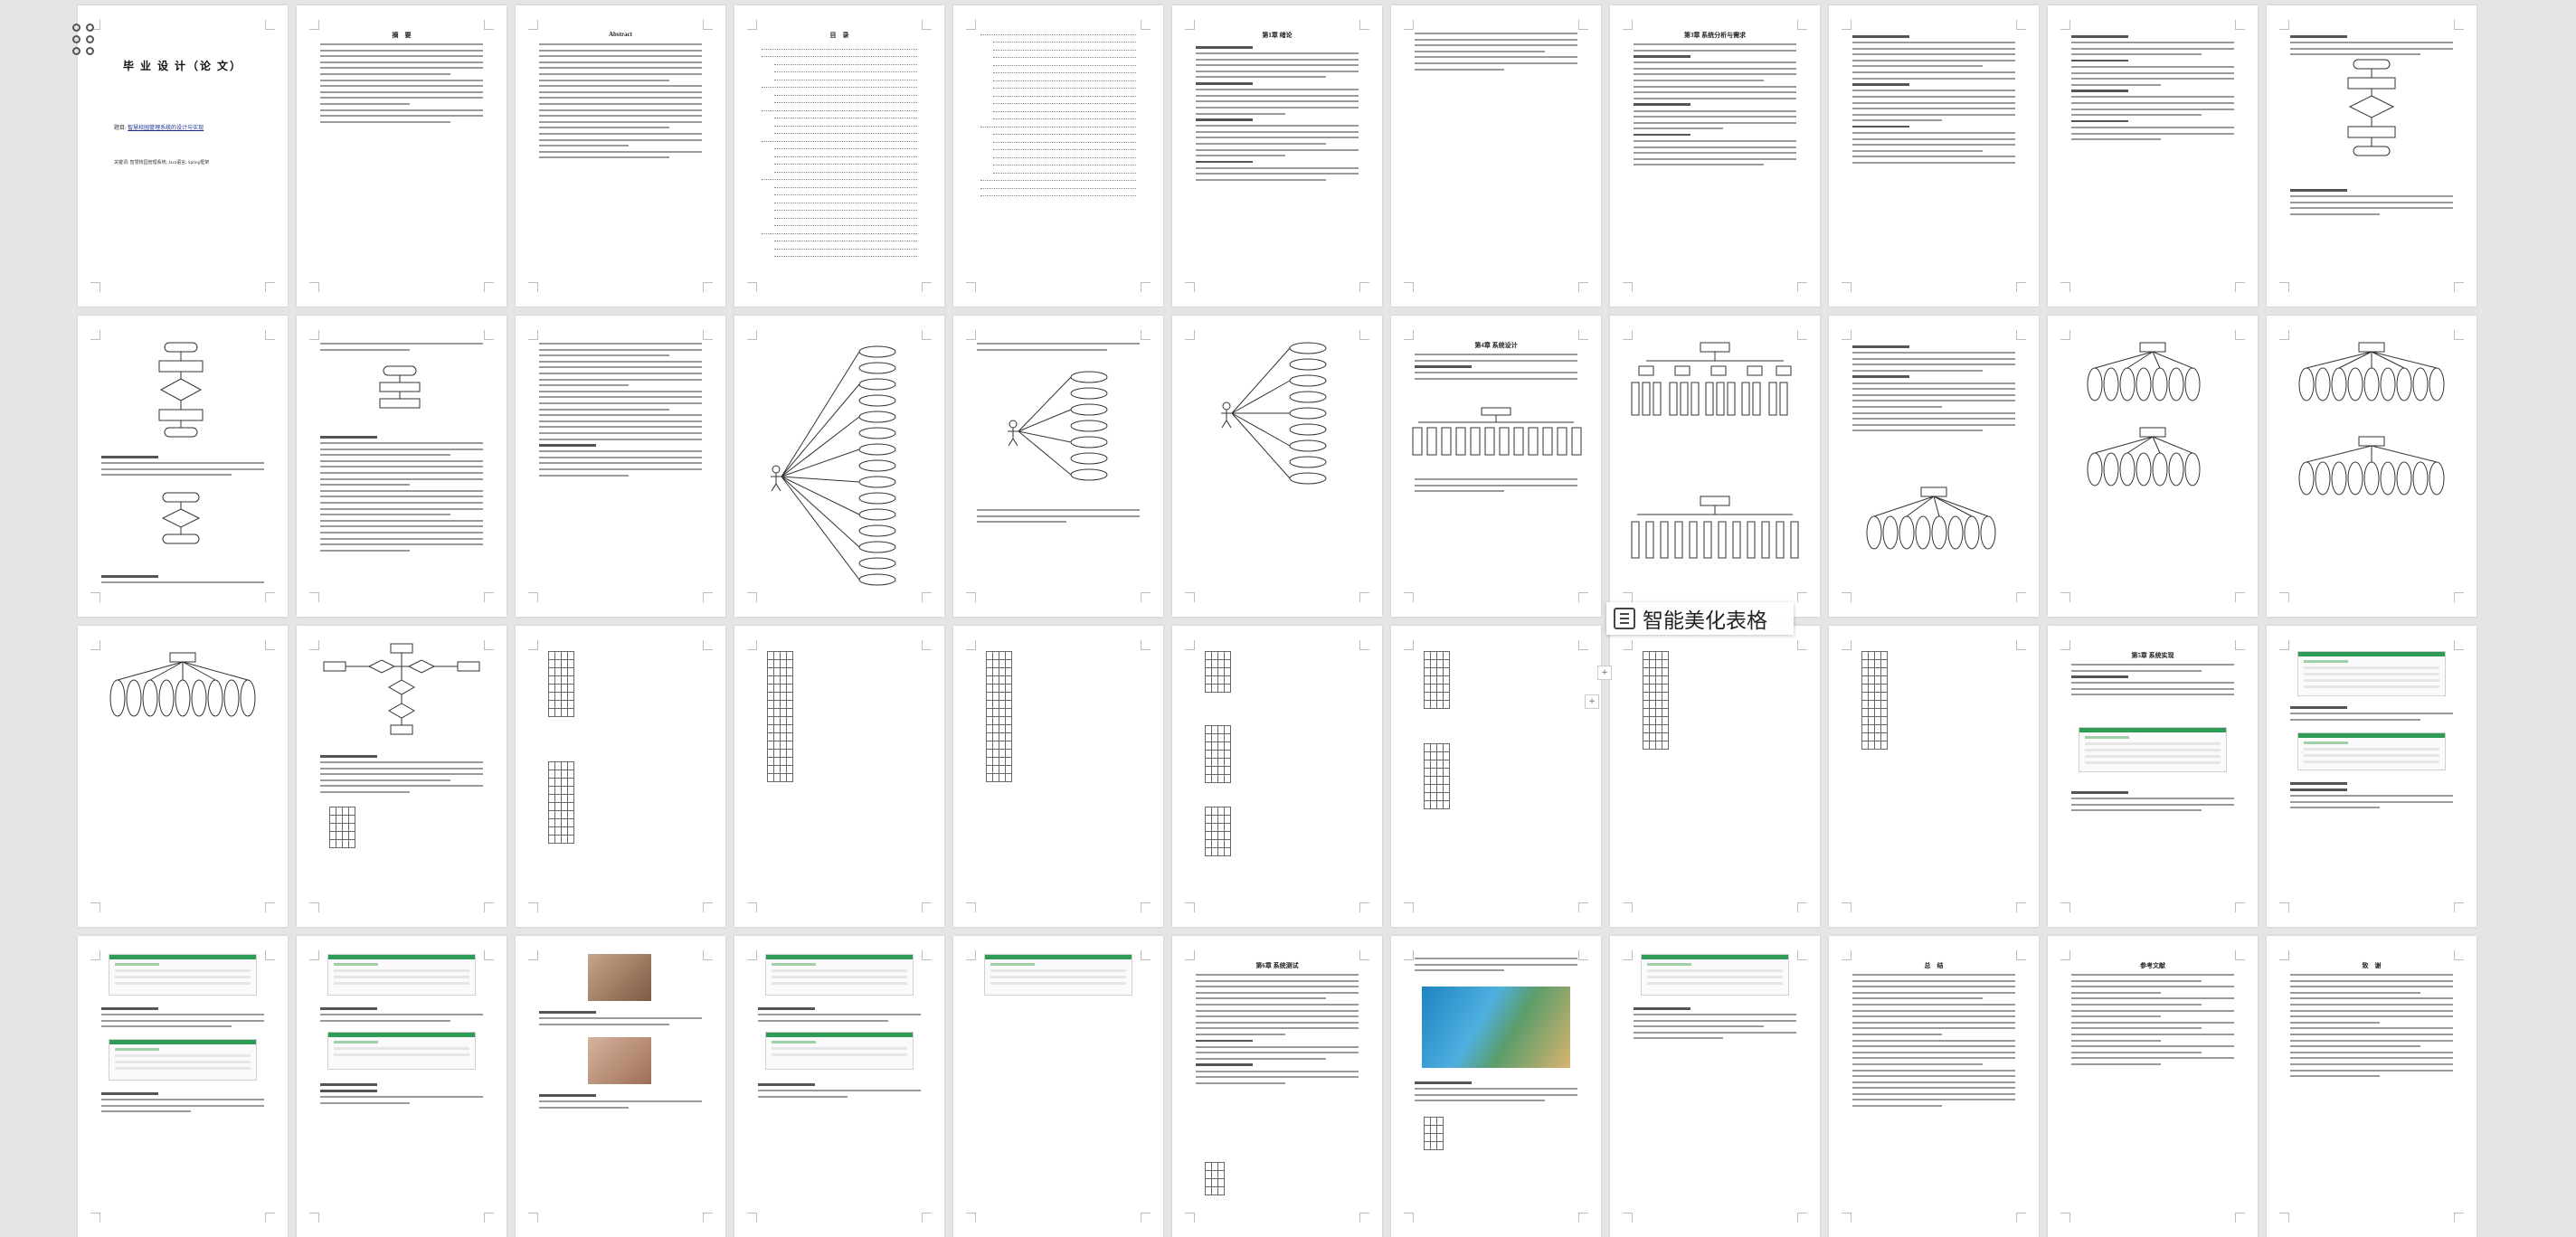 The image size is (2576, 1237). I want to click on page-heading: 参考文献, so click(2153, 966).